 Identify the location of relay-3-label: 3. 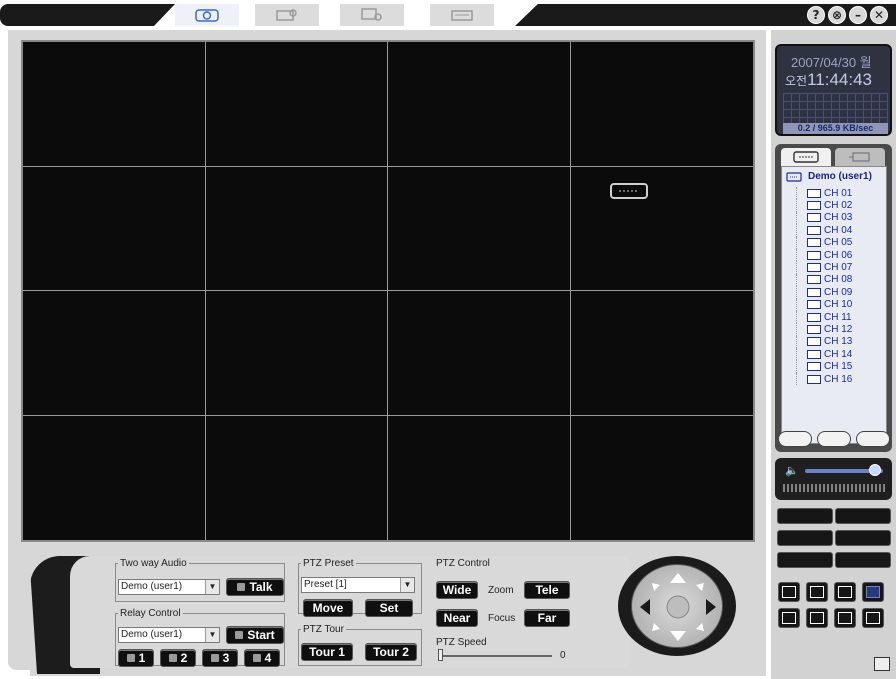
(226, 658).